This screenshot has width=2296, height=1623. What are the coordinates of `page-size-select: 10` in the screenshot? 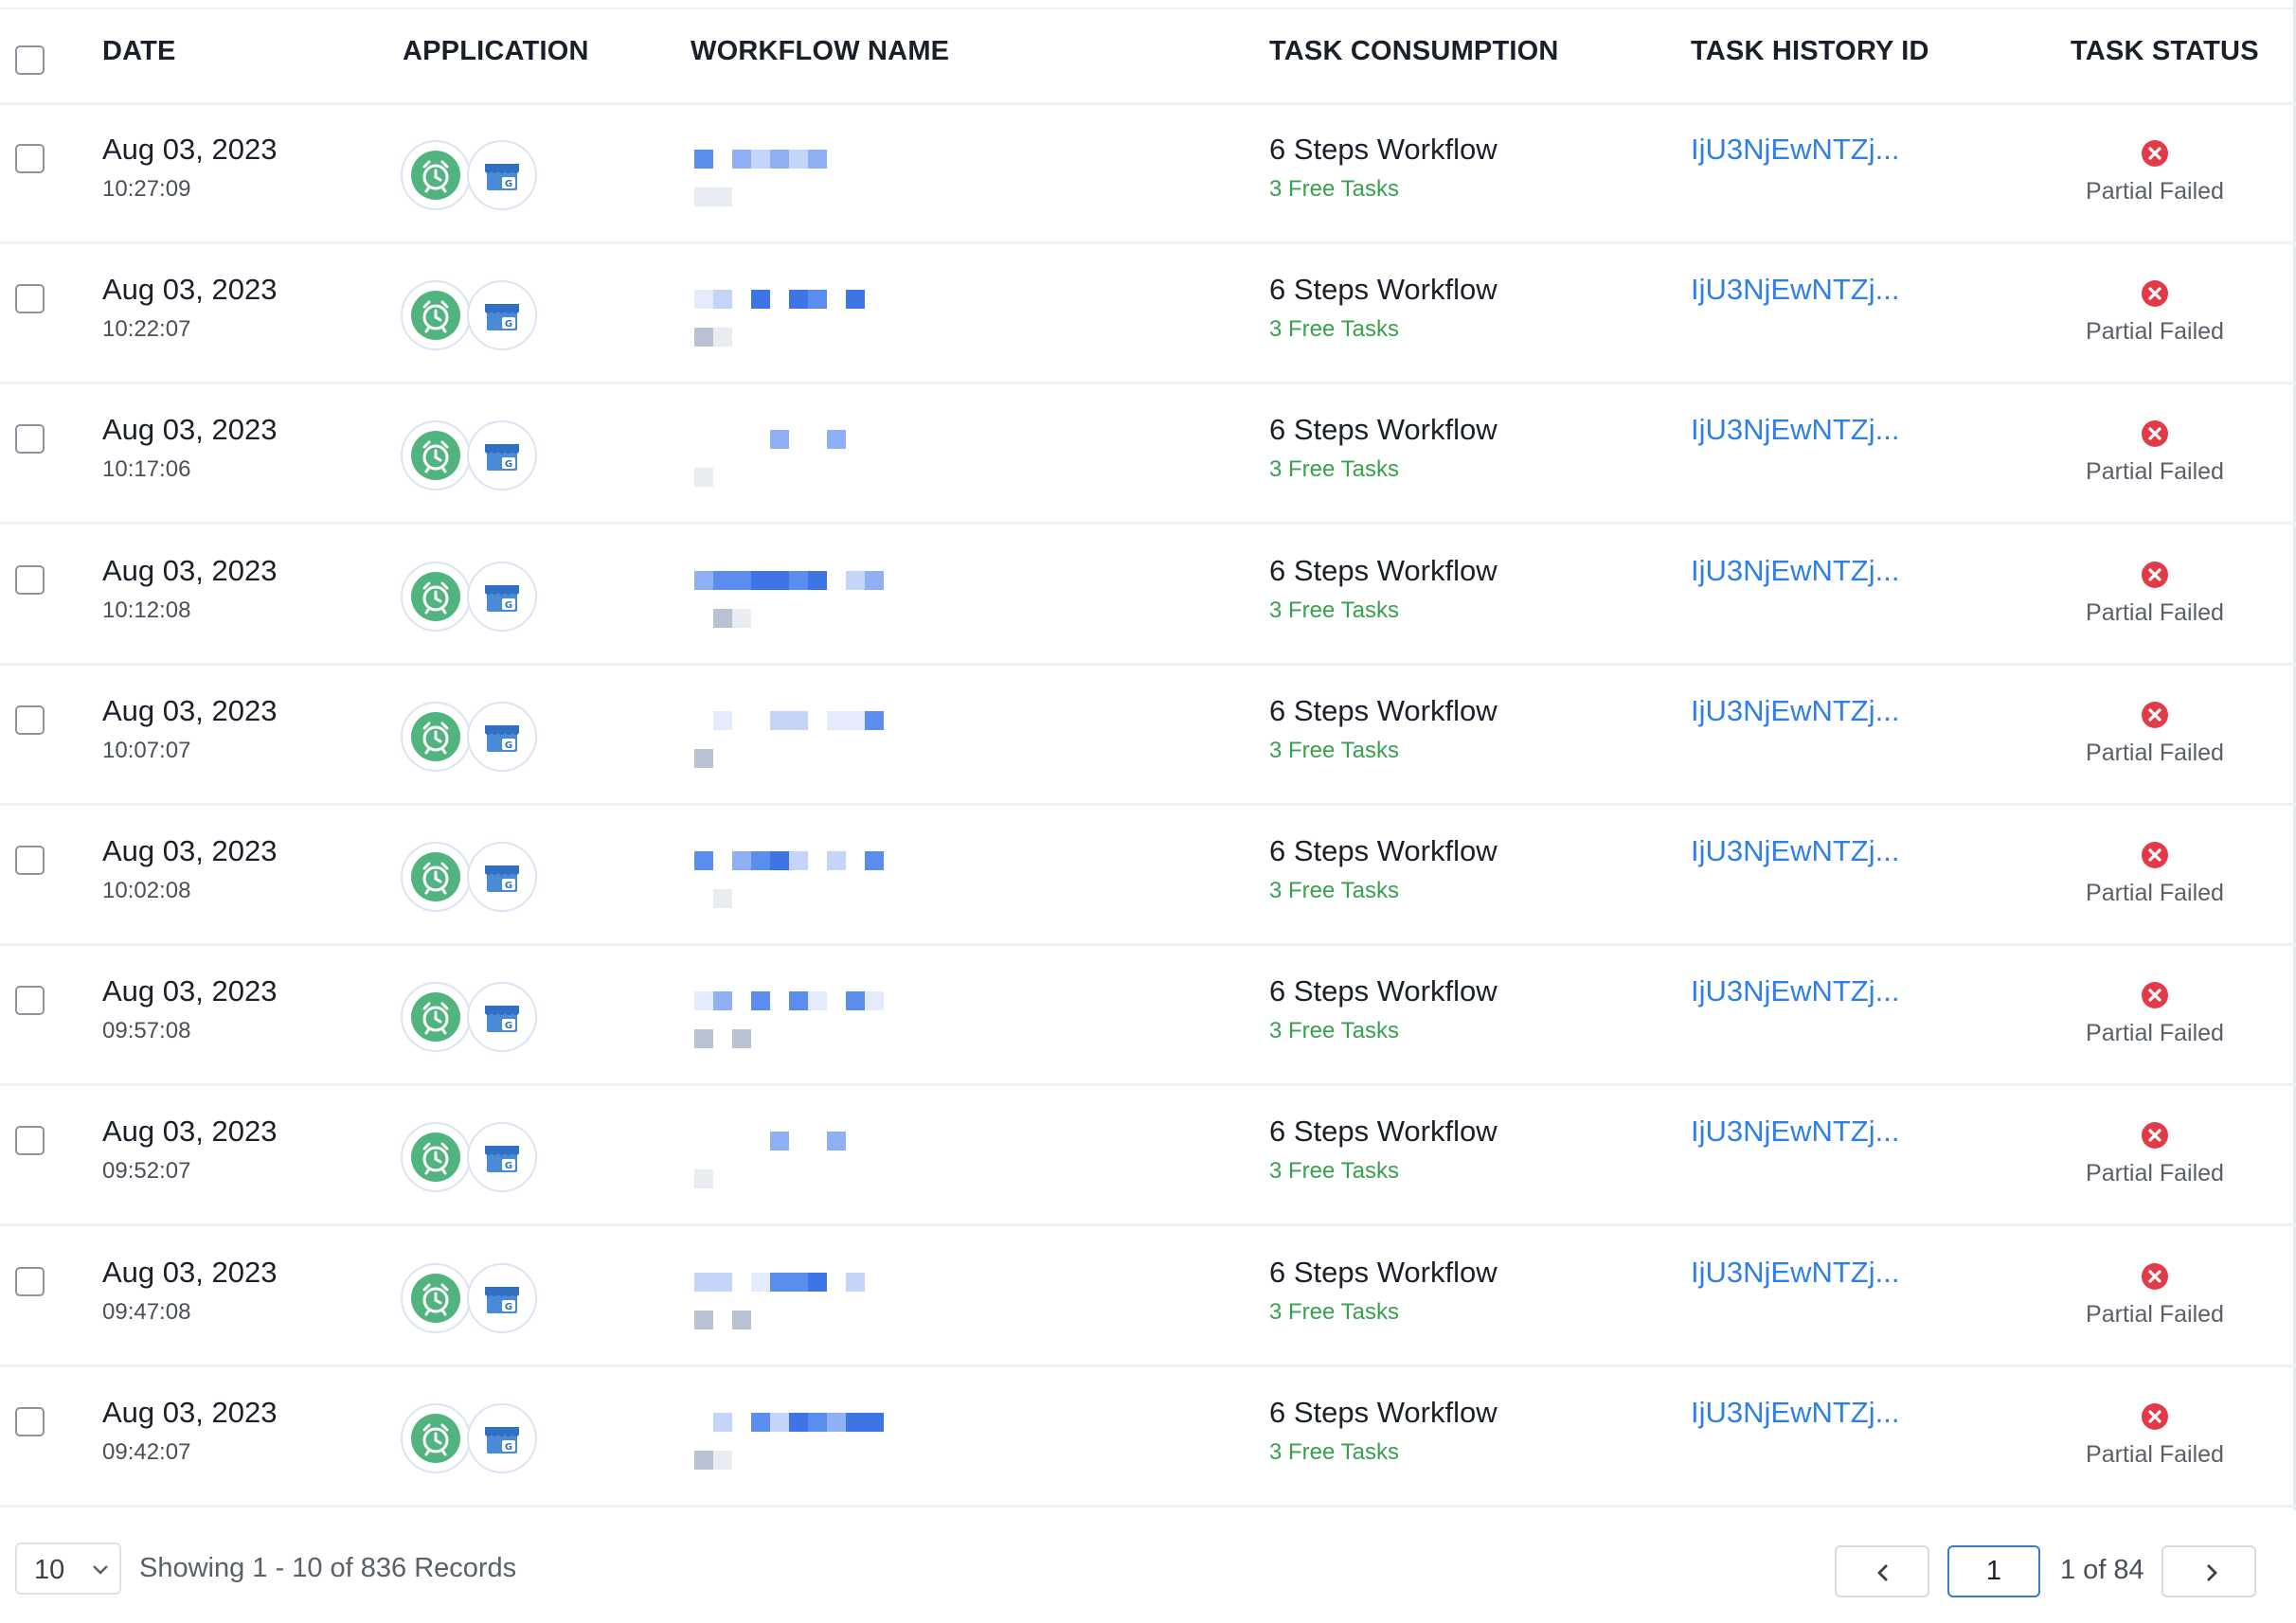 It's located at (68, 1569).